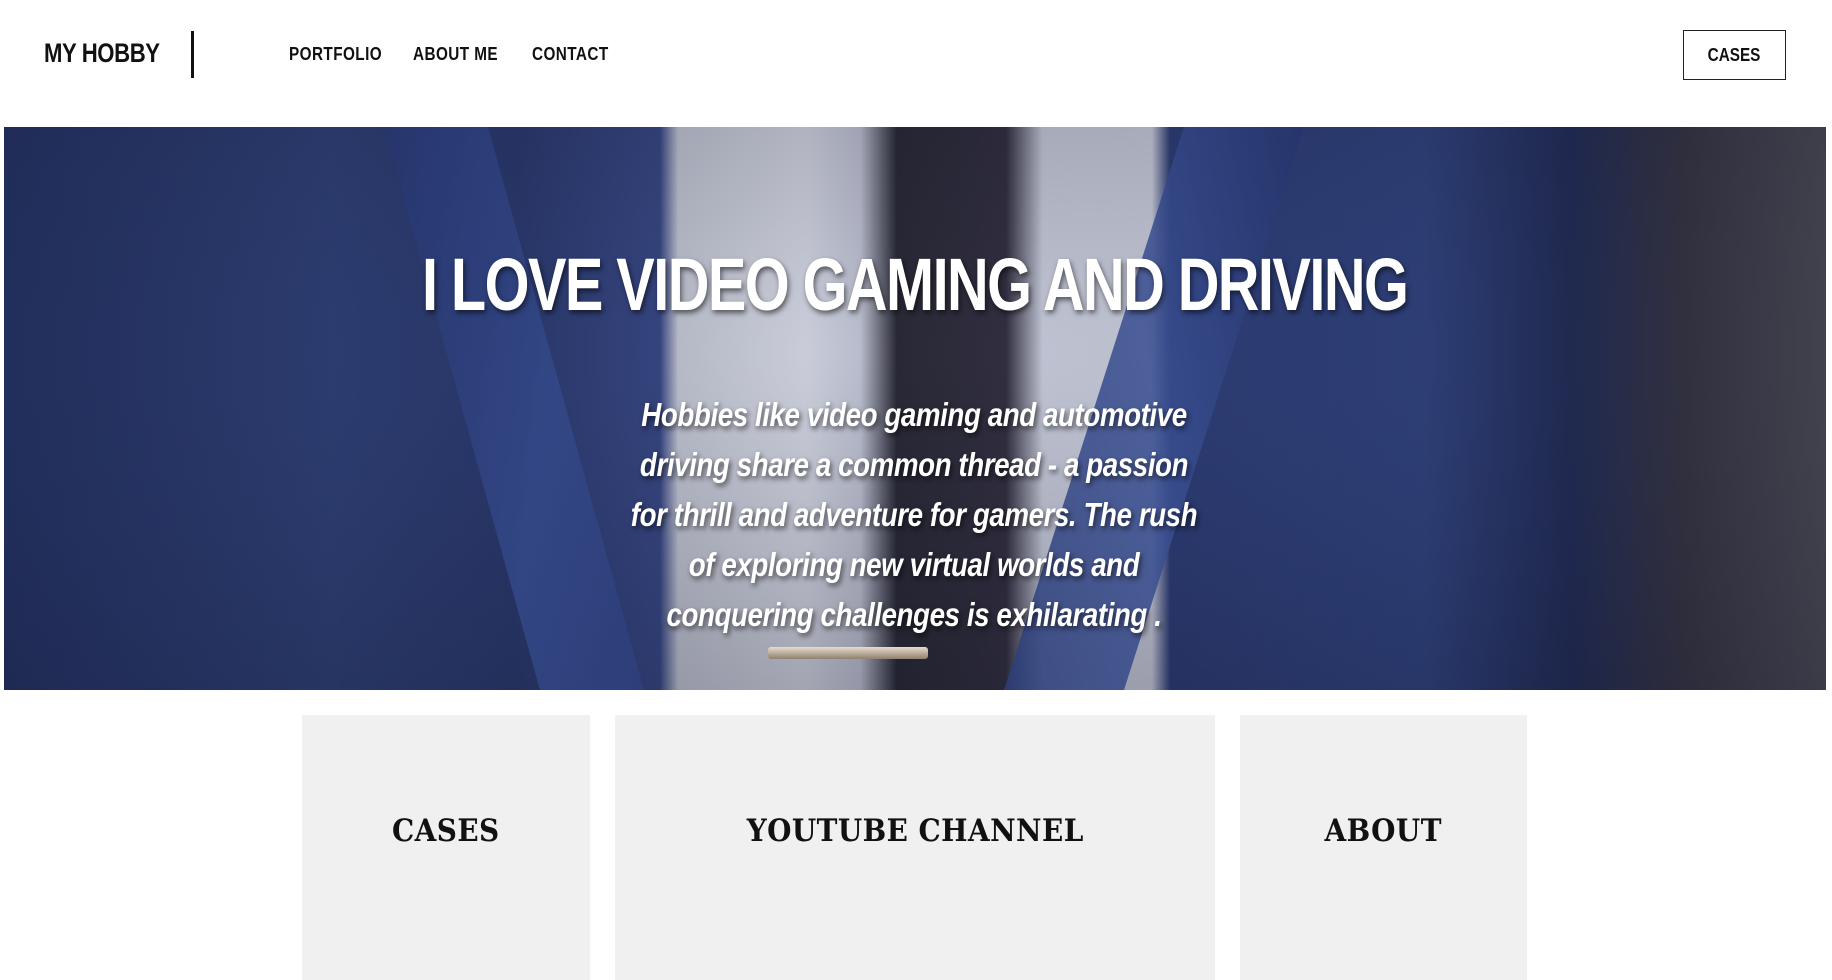 The width and height of the screenshot is (1832, 980). What do you see at coordinates (335, 54) in the screenshot?
I see `nav-link-portfolio: PORTFOLIO` at bounding box center [335, 54].